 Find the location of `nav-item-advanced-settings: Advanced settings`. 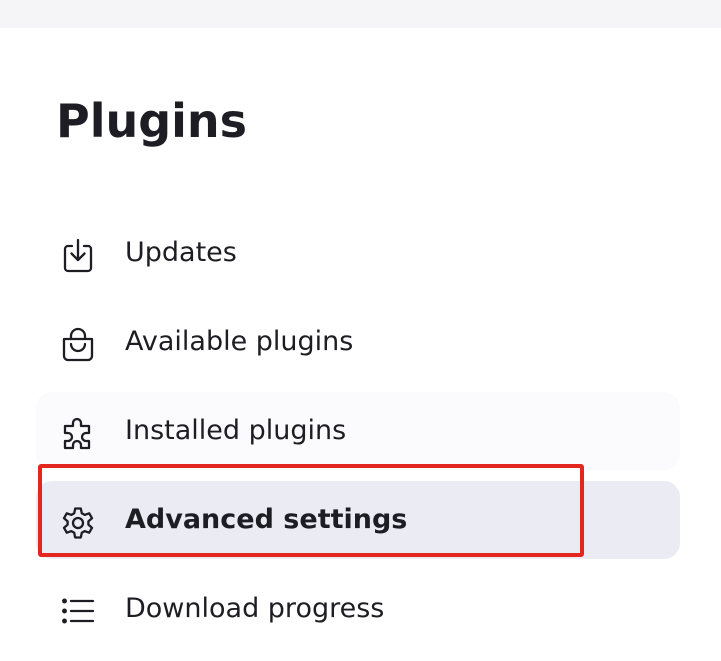

nav-item-advanced-settings: Advanced settings is located at coordinates (358, 520).